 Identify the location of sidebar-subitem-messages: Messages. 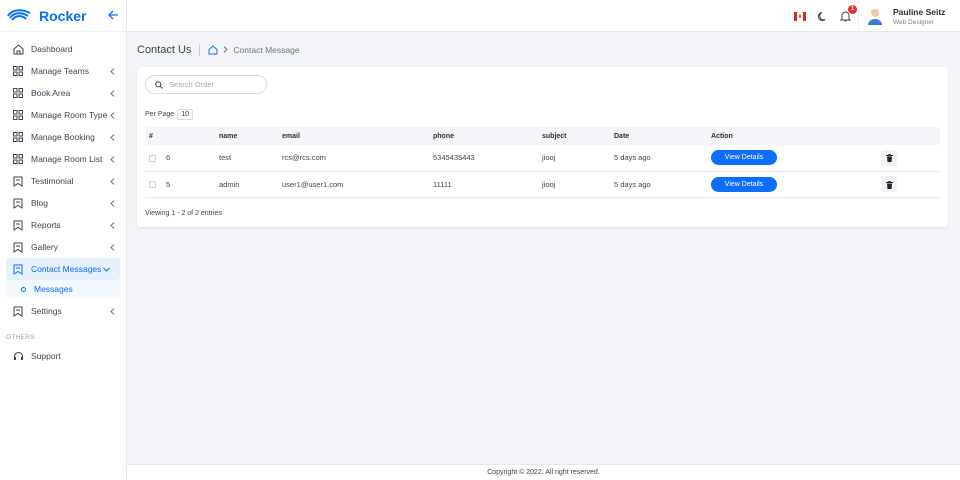
(63, 289).